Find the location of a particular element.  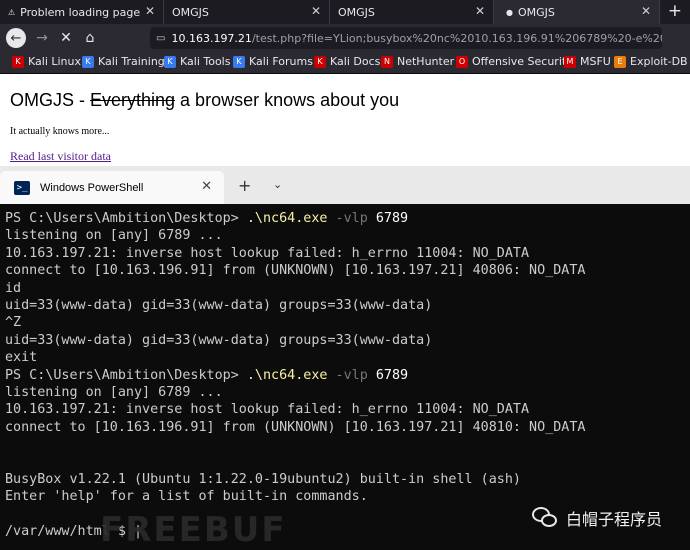

wechat-icon is located at coordinates (545, 518).